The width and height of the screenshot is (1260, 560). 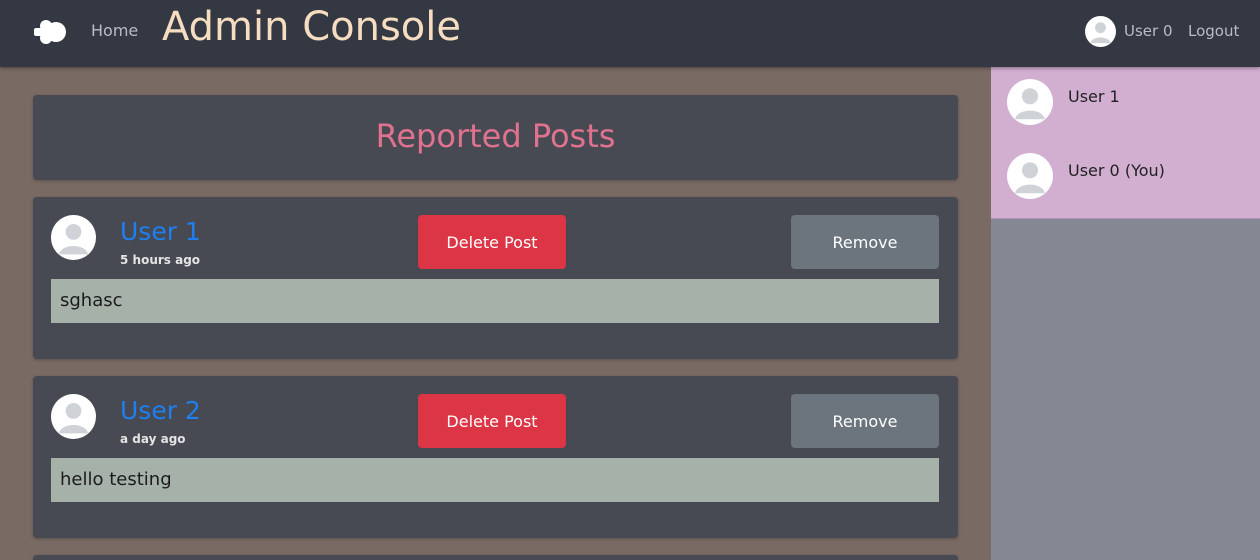 What do you see at coordinates (1094, 96) in the screenshot?
I see `sidebar-item-label: User 1` at bounding box center [1094, 96].